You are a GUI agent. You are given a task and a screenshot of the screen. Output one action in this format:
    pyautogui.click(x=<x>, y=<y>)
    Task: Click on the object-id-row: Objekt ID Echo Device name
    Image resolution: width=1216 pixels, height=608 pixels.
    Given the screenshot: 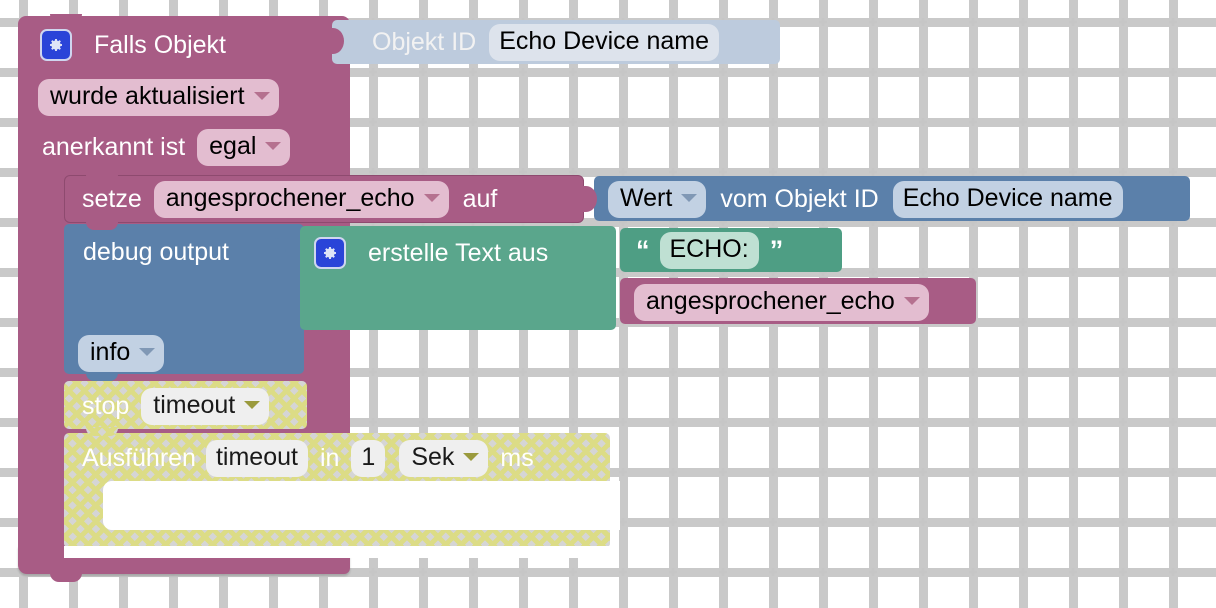 What is the action you would take?
    pyautogui.click(x=546, y=42)
    